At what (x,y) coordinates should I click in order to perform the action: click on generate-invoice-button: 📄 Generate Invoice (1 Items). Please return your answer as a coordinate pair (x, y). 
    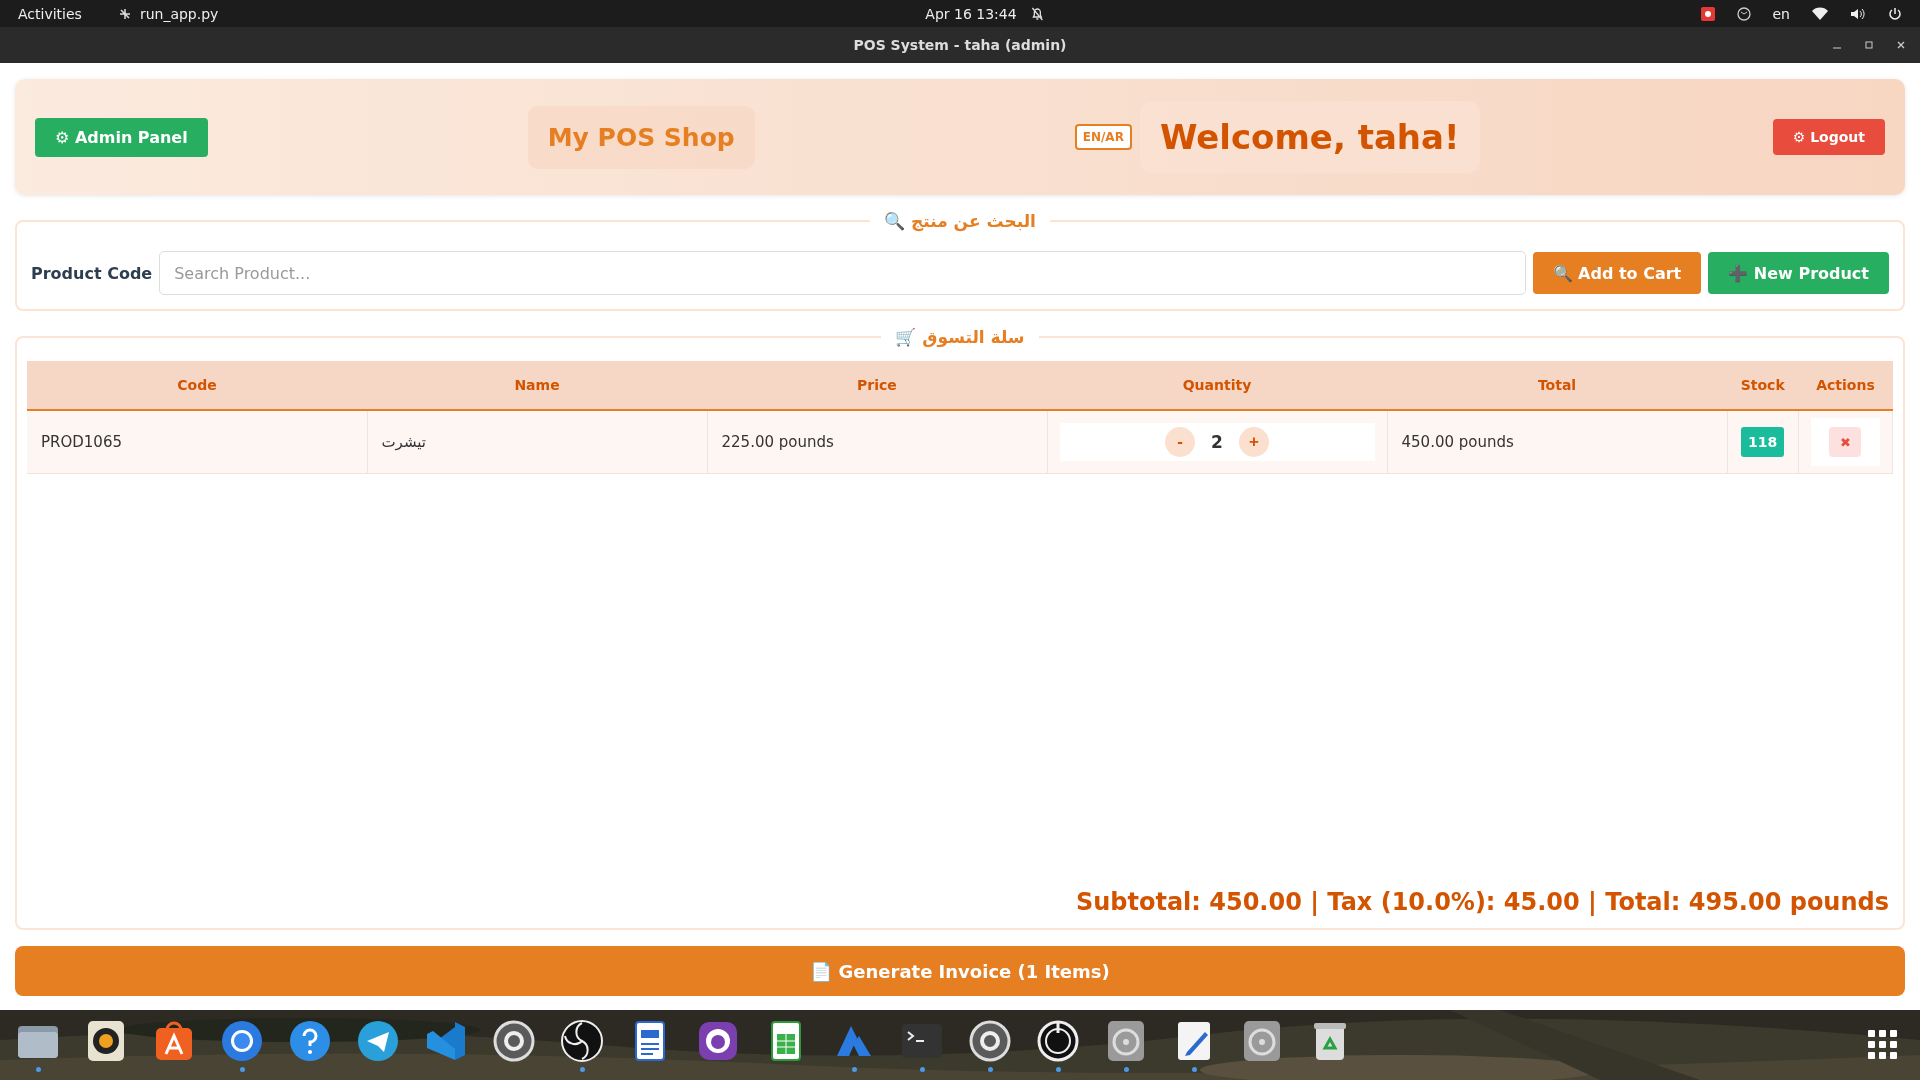
    Looking at the image, I should click on (960, 971).